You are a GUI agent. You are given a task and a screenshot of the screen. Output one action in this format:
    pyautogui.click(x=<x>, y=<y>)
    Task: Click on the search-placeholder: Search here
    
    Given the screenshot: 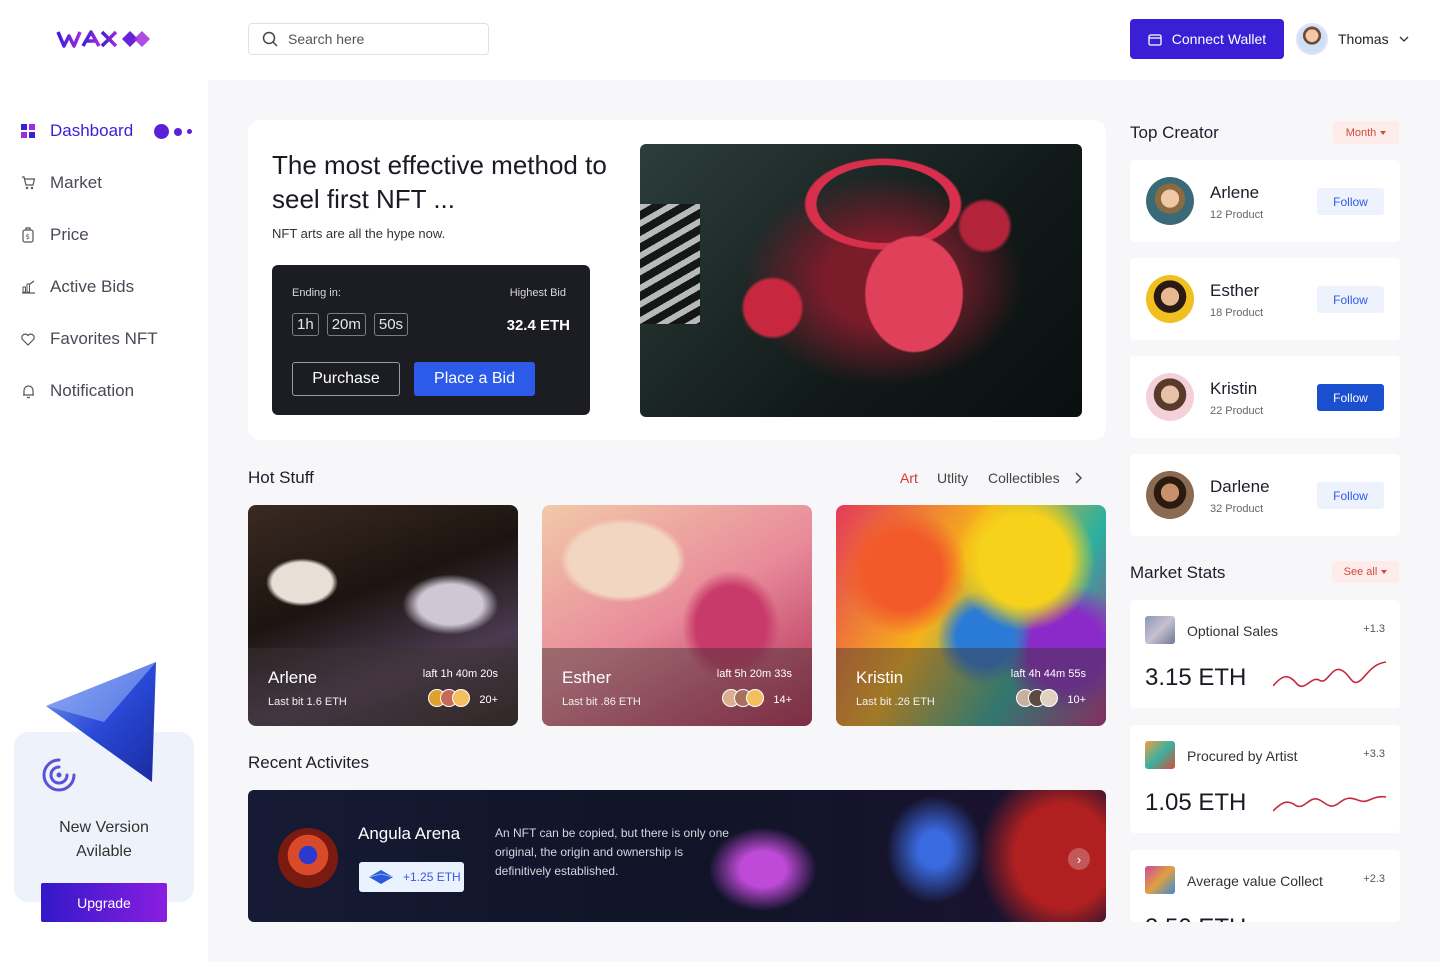 What is the action you would take?
    pyautogui.click(x=326, y=39)
    